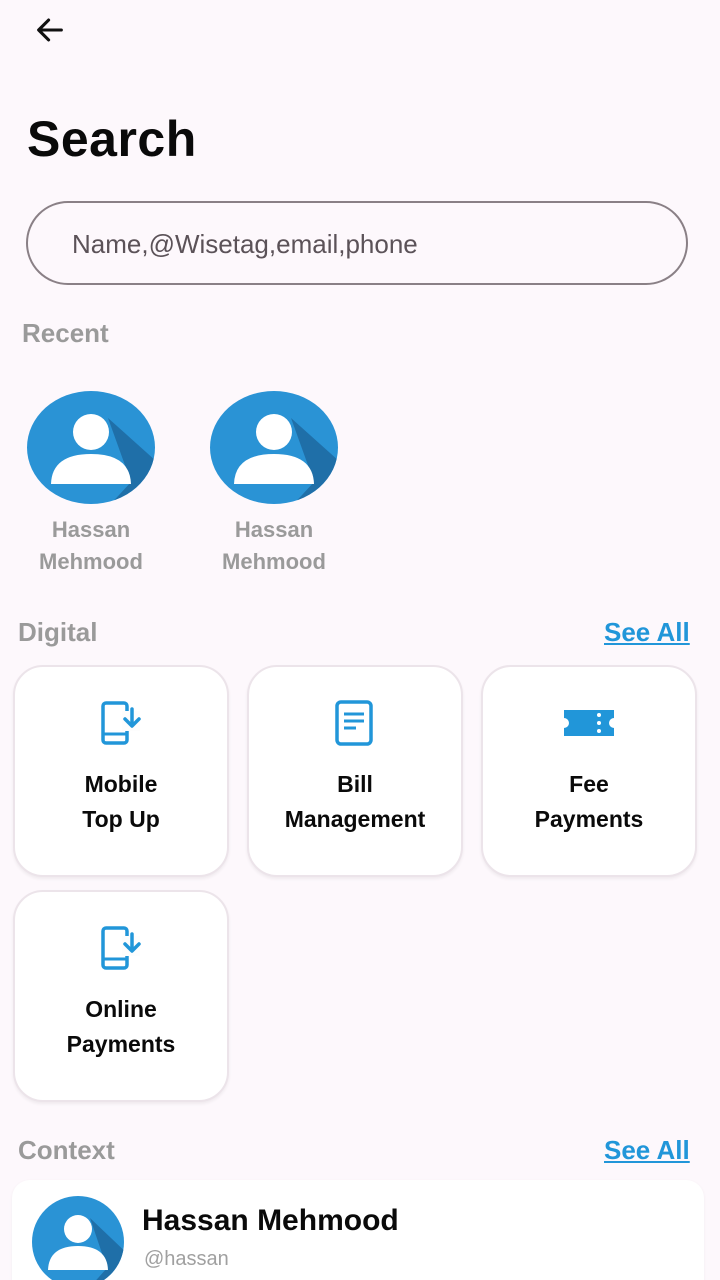  Describe the element at coordinates (58, 632) in the screenshot. I see `digital-section-label: Digital` at that location.